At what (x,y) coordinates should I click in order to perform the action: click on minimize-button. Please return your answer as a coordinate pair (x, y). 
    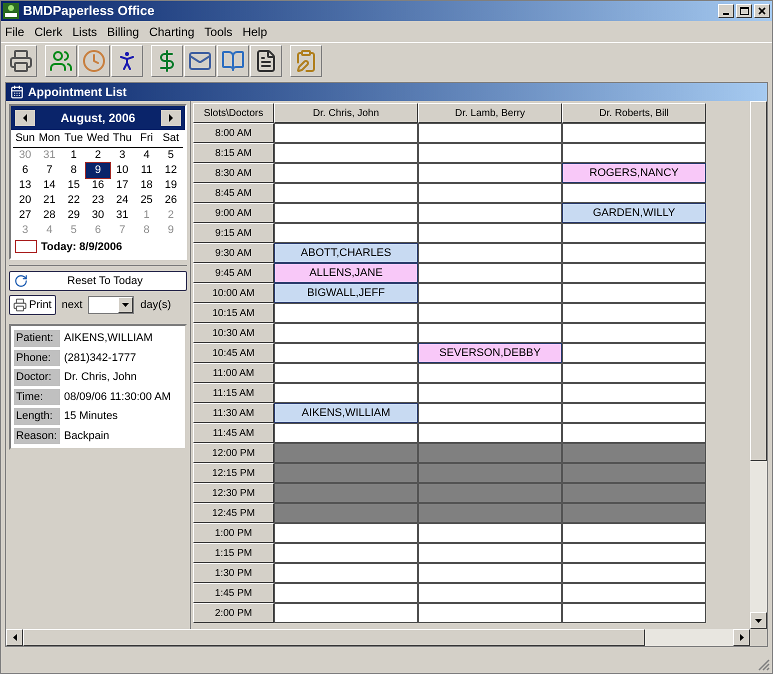
    Looking at the image, I should click on (726, 11).